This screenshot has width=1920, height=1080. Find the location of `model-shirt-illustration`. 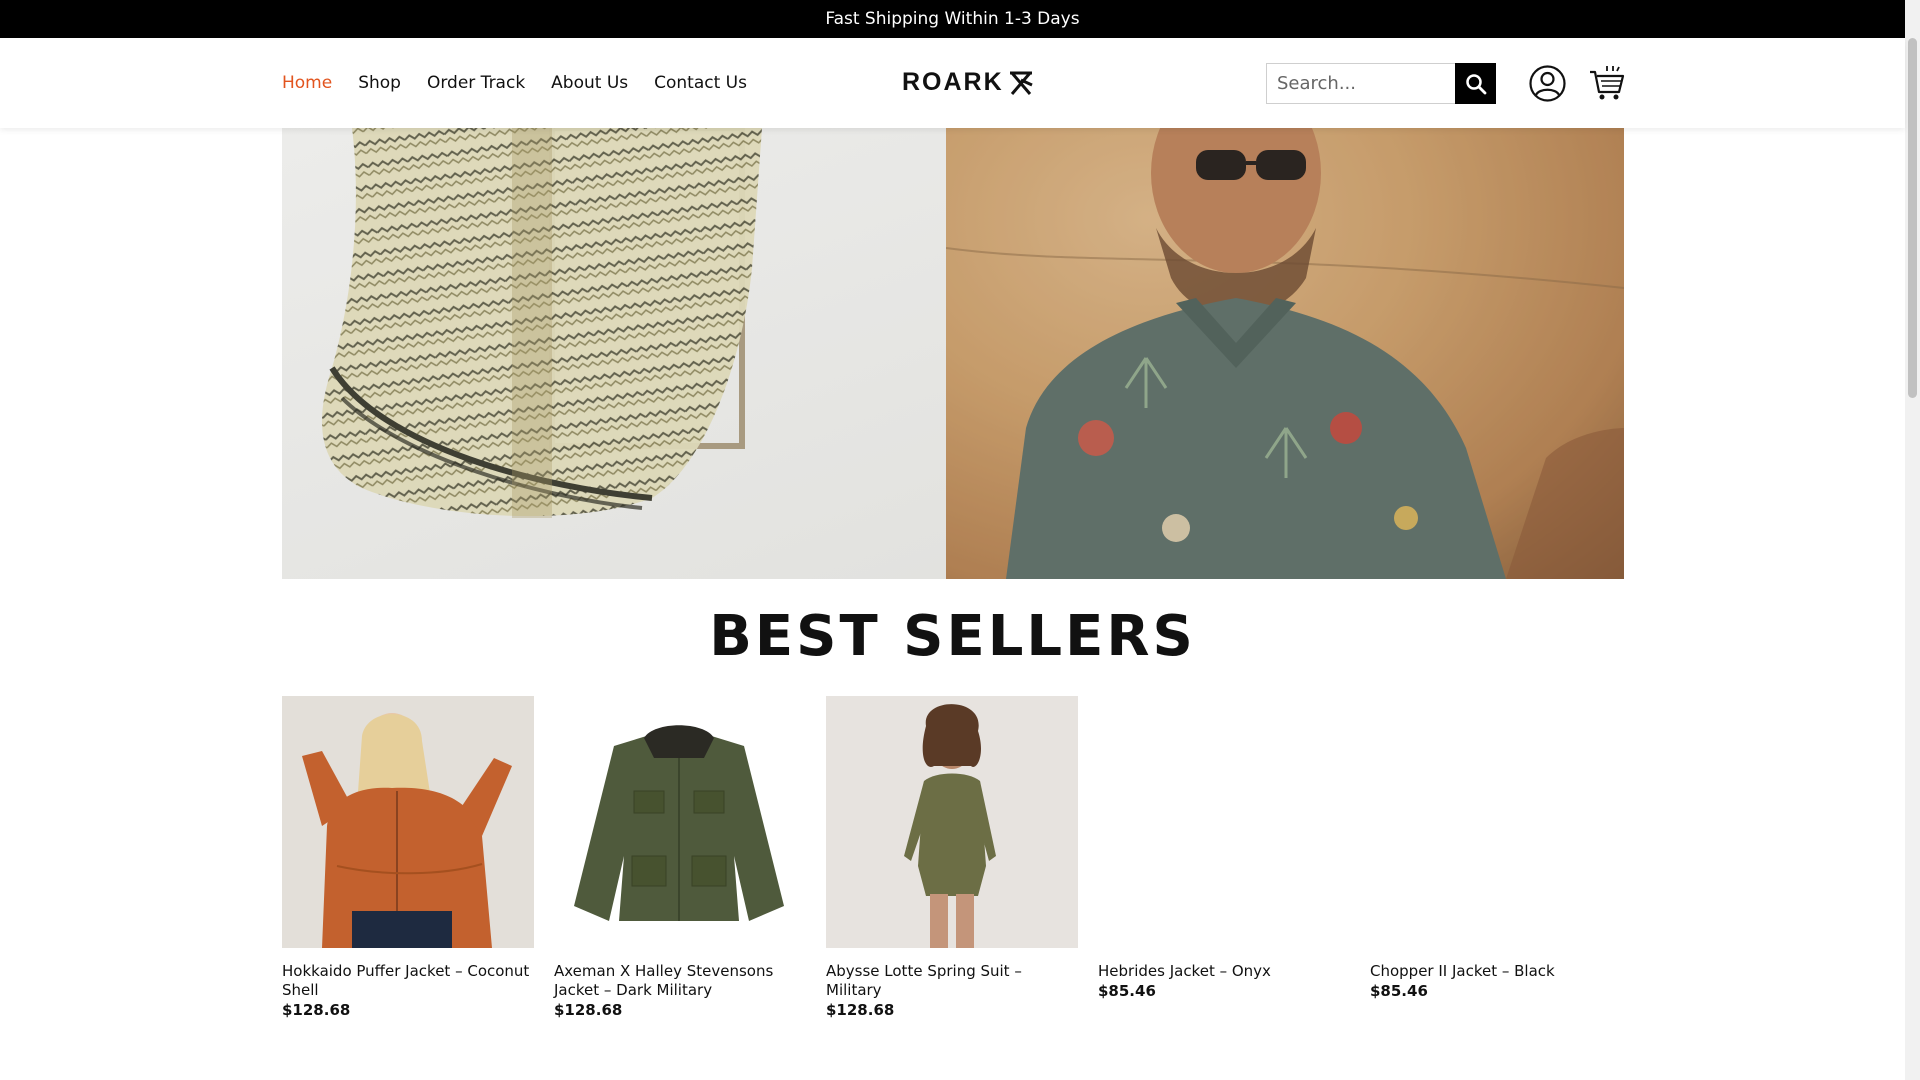

model-shirt-illustration is located at coordinates (1285, 353).